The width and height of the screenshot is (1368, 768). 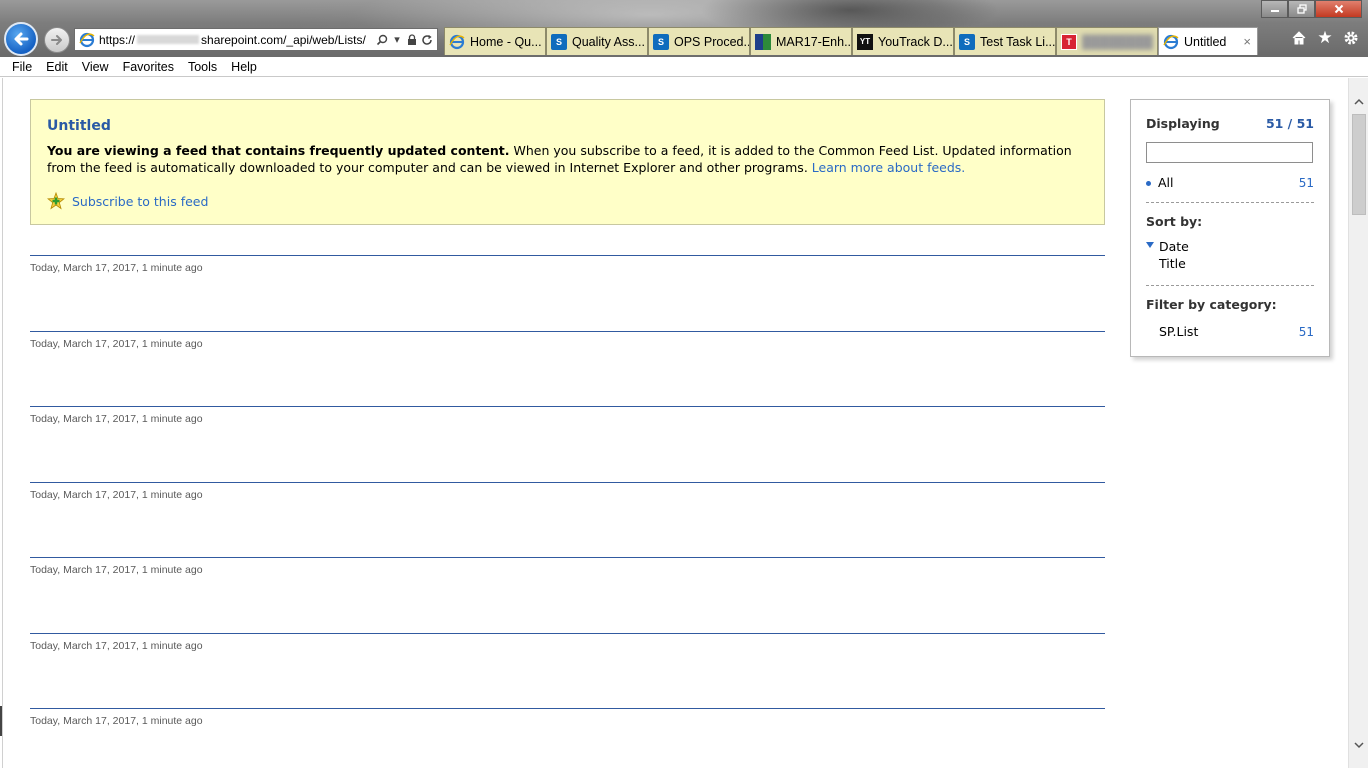 I want to click on close-tab-icon: ×, so click(x=1247, y=41).